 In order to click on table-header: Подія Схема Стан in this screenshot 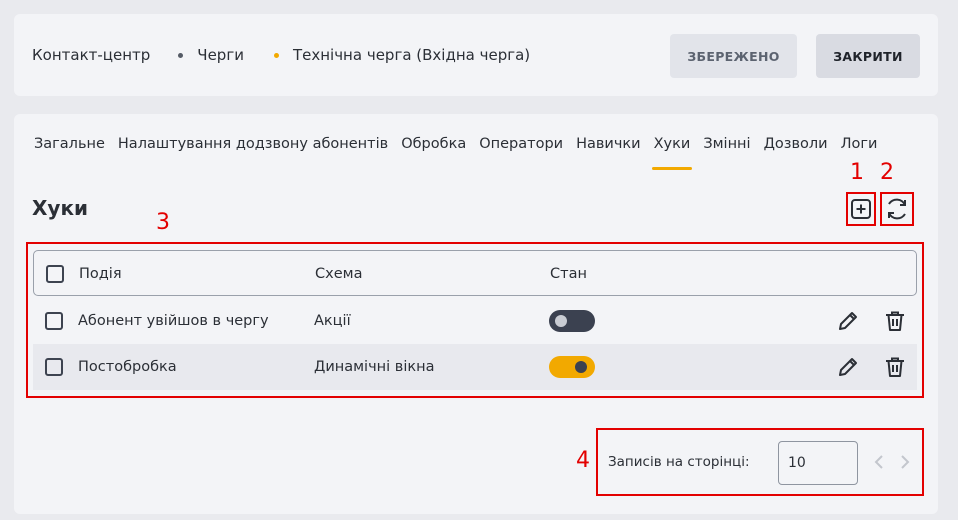, I will do `click(475, 273)`.